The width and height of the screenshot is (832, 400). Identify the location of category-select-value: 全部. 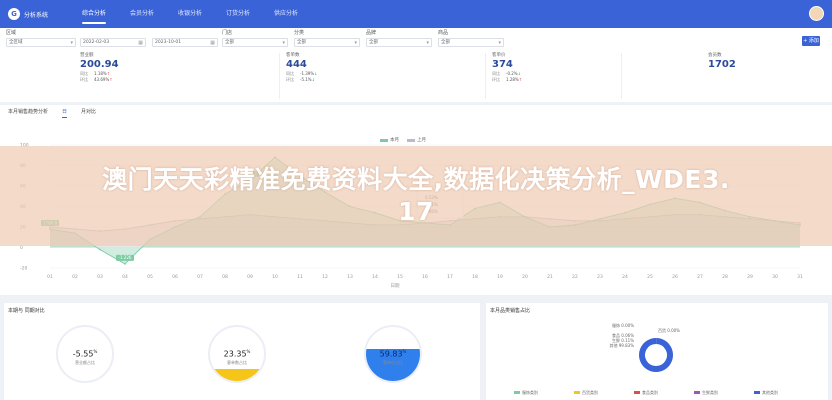
(301, 42).